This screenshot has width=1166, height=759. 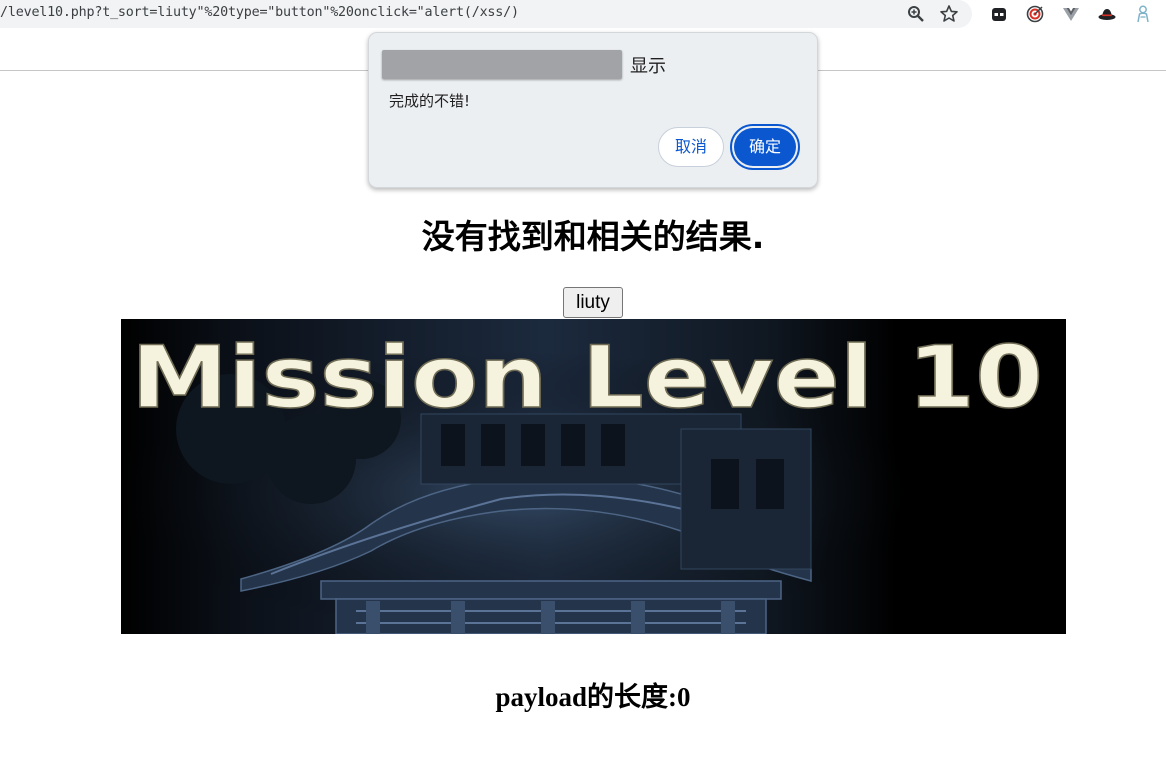 What do you see at coordinates (593, 110) in the screenshot?
I see `alert-dialog: 显示 完成的不错! 取消 确定` at bounding box center [593, 110].